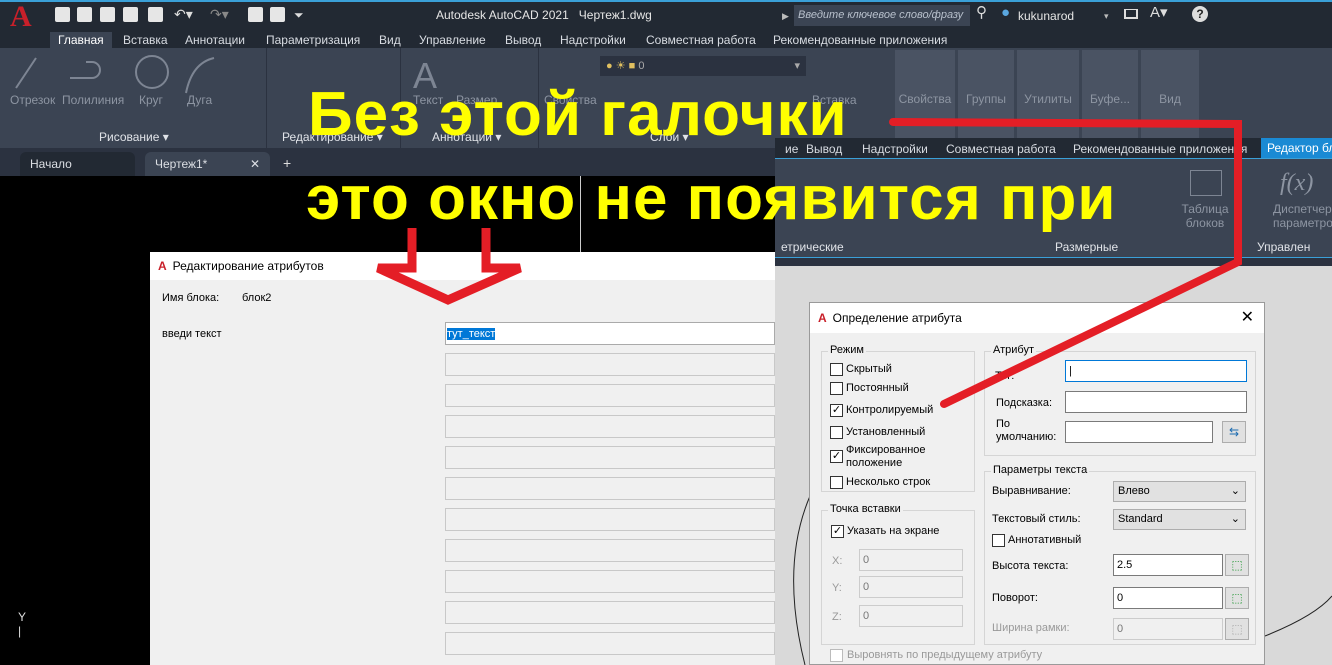  What do you see at coordinates (711, 198) in the screenshot?
I see `annotation-line-2: это окно не появится при` at bounding box center [711, 198].